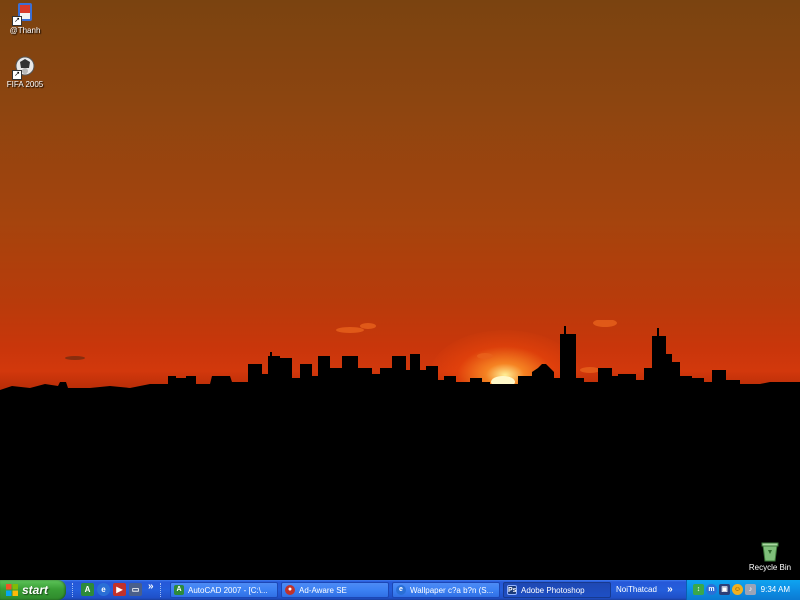 The height and width of the screenshot is (600, 800). I want to click on task-ad-aware: ● Ad-Aware SE, so click(335, 590).